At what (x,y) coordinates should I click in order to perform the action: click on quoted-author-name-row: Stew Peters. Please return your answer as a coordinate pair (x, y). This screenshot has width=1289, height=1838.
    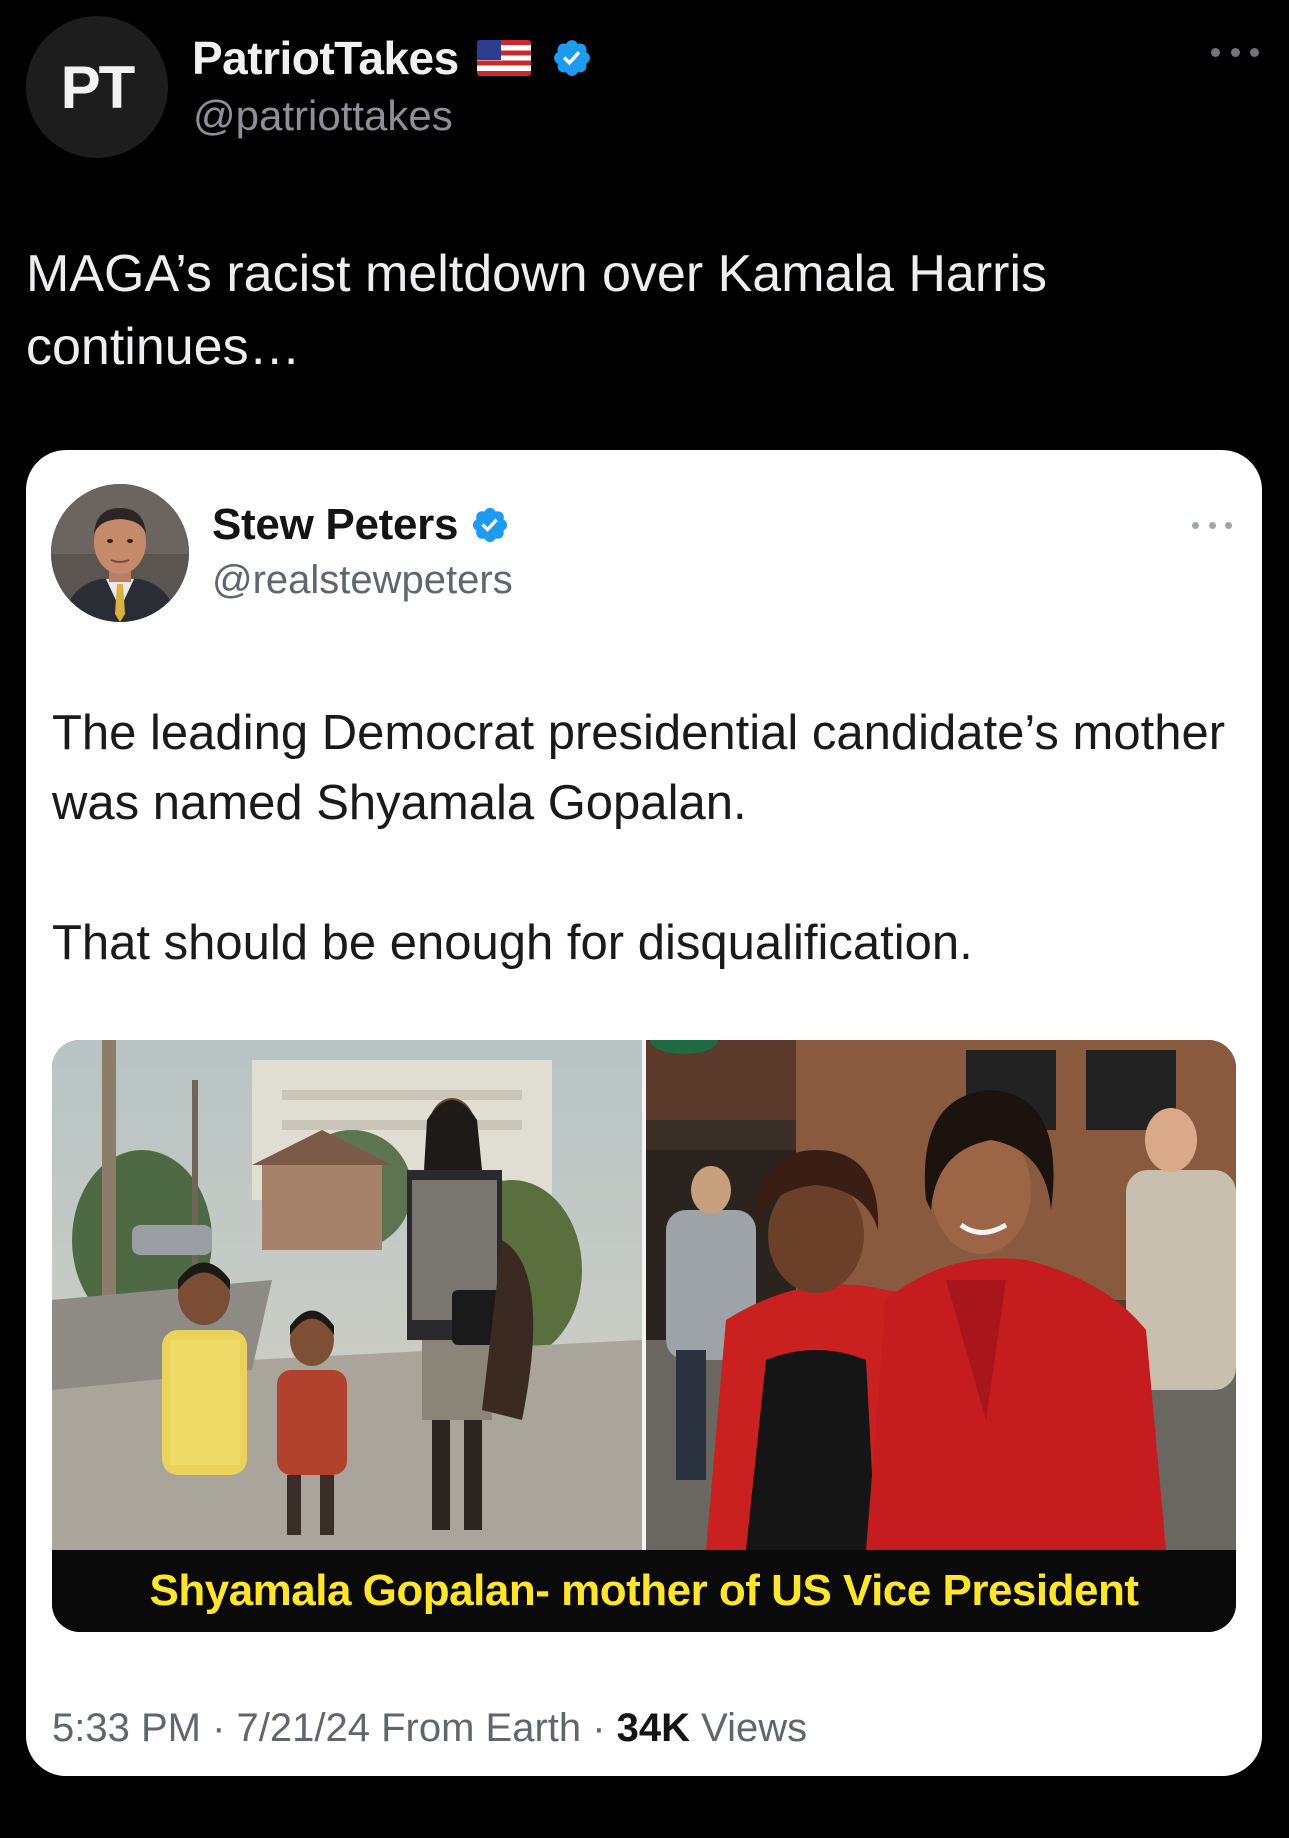
    Looking at the image, I should click on (361, 525).